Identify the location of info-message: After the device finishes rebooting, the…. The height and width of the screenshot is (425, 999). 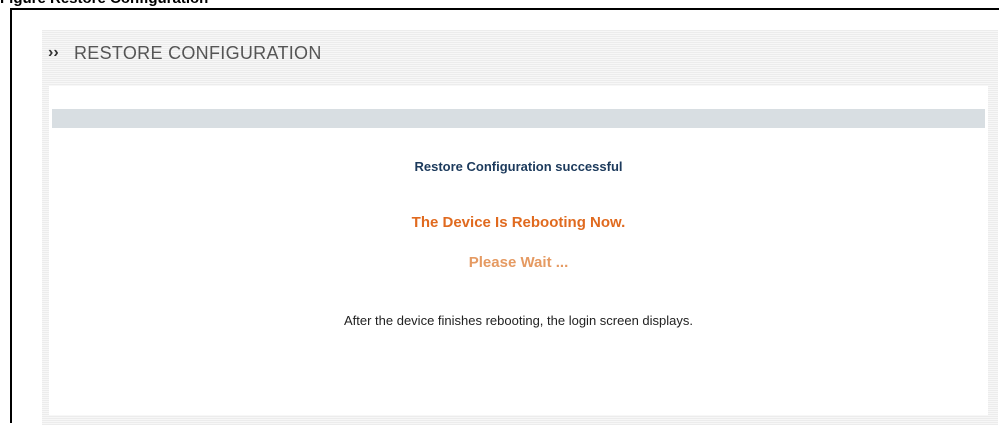
(518, 320).